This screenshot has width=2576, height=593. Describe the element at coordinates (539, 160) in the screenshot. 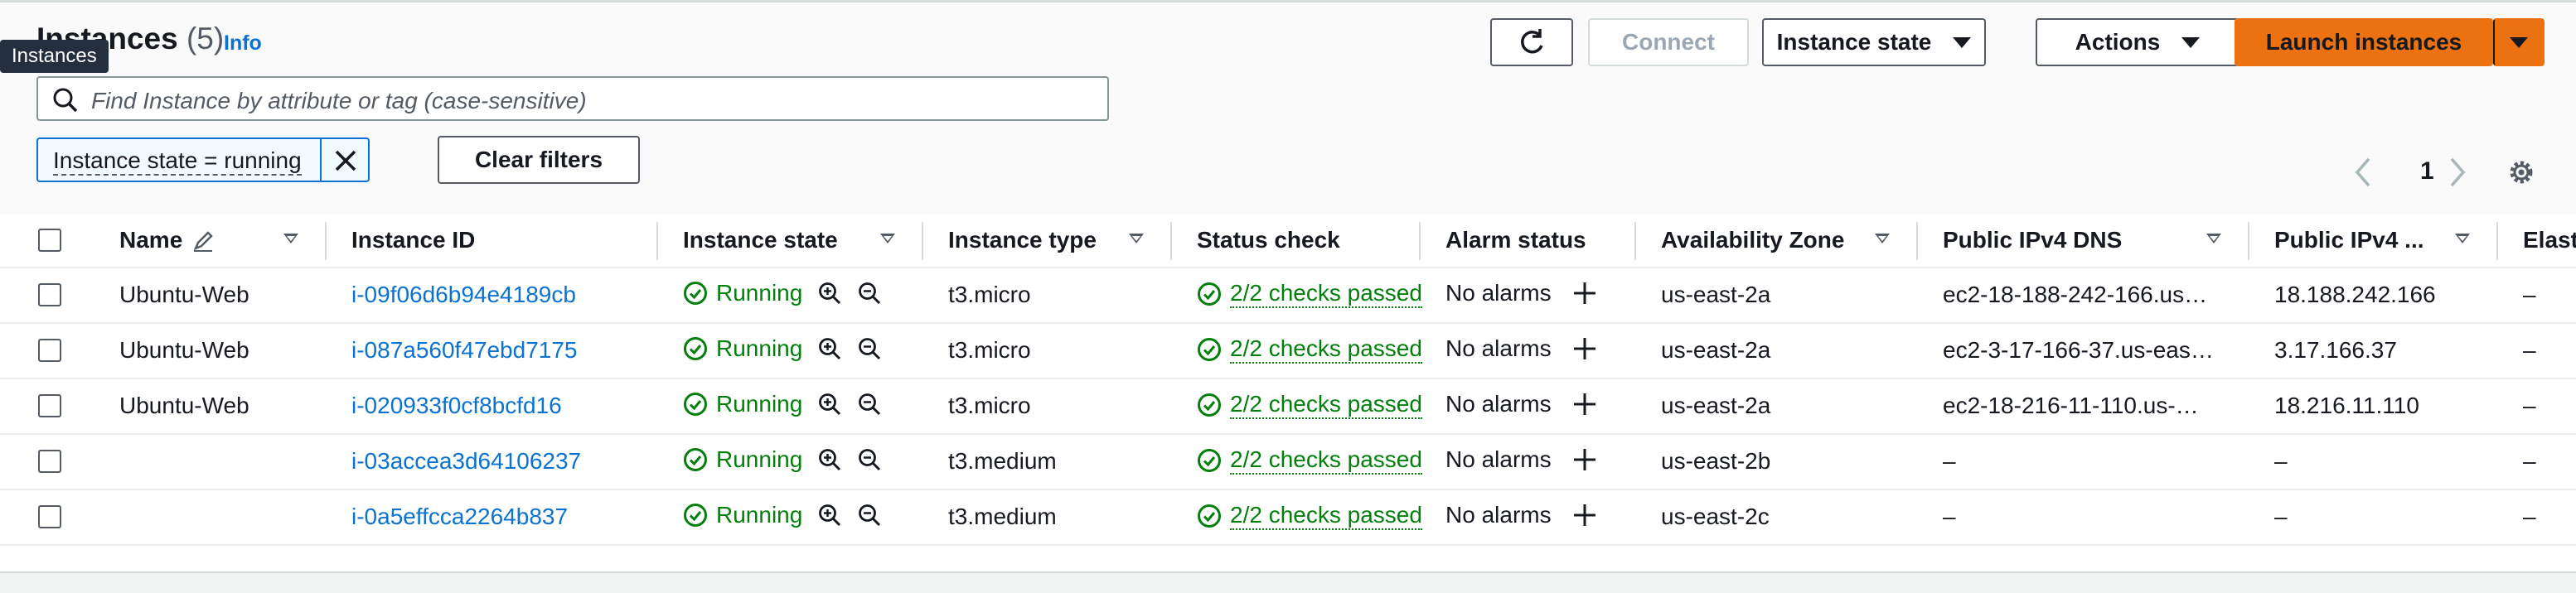

I see `clear-filters-button: Clear filters` at that location.